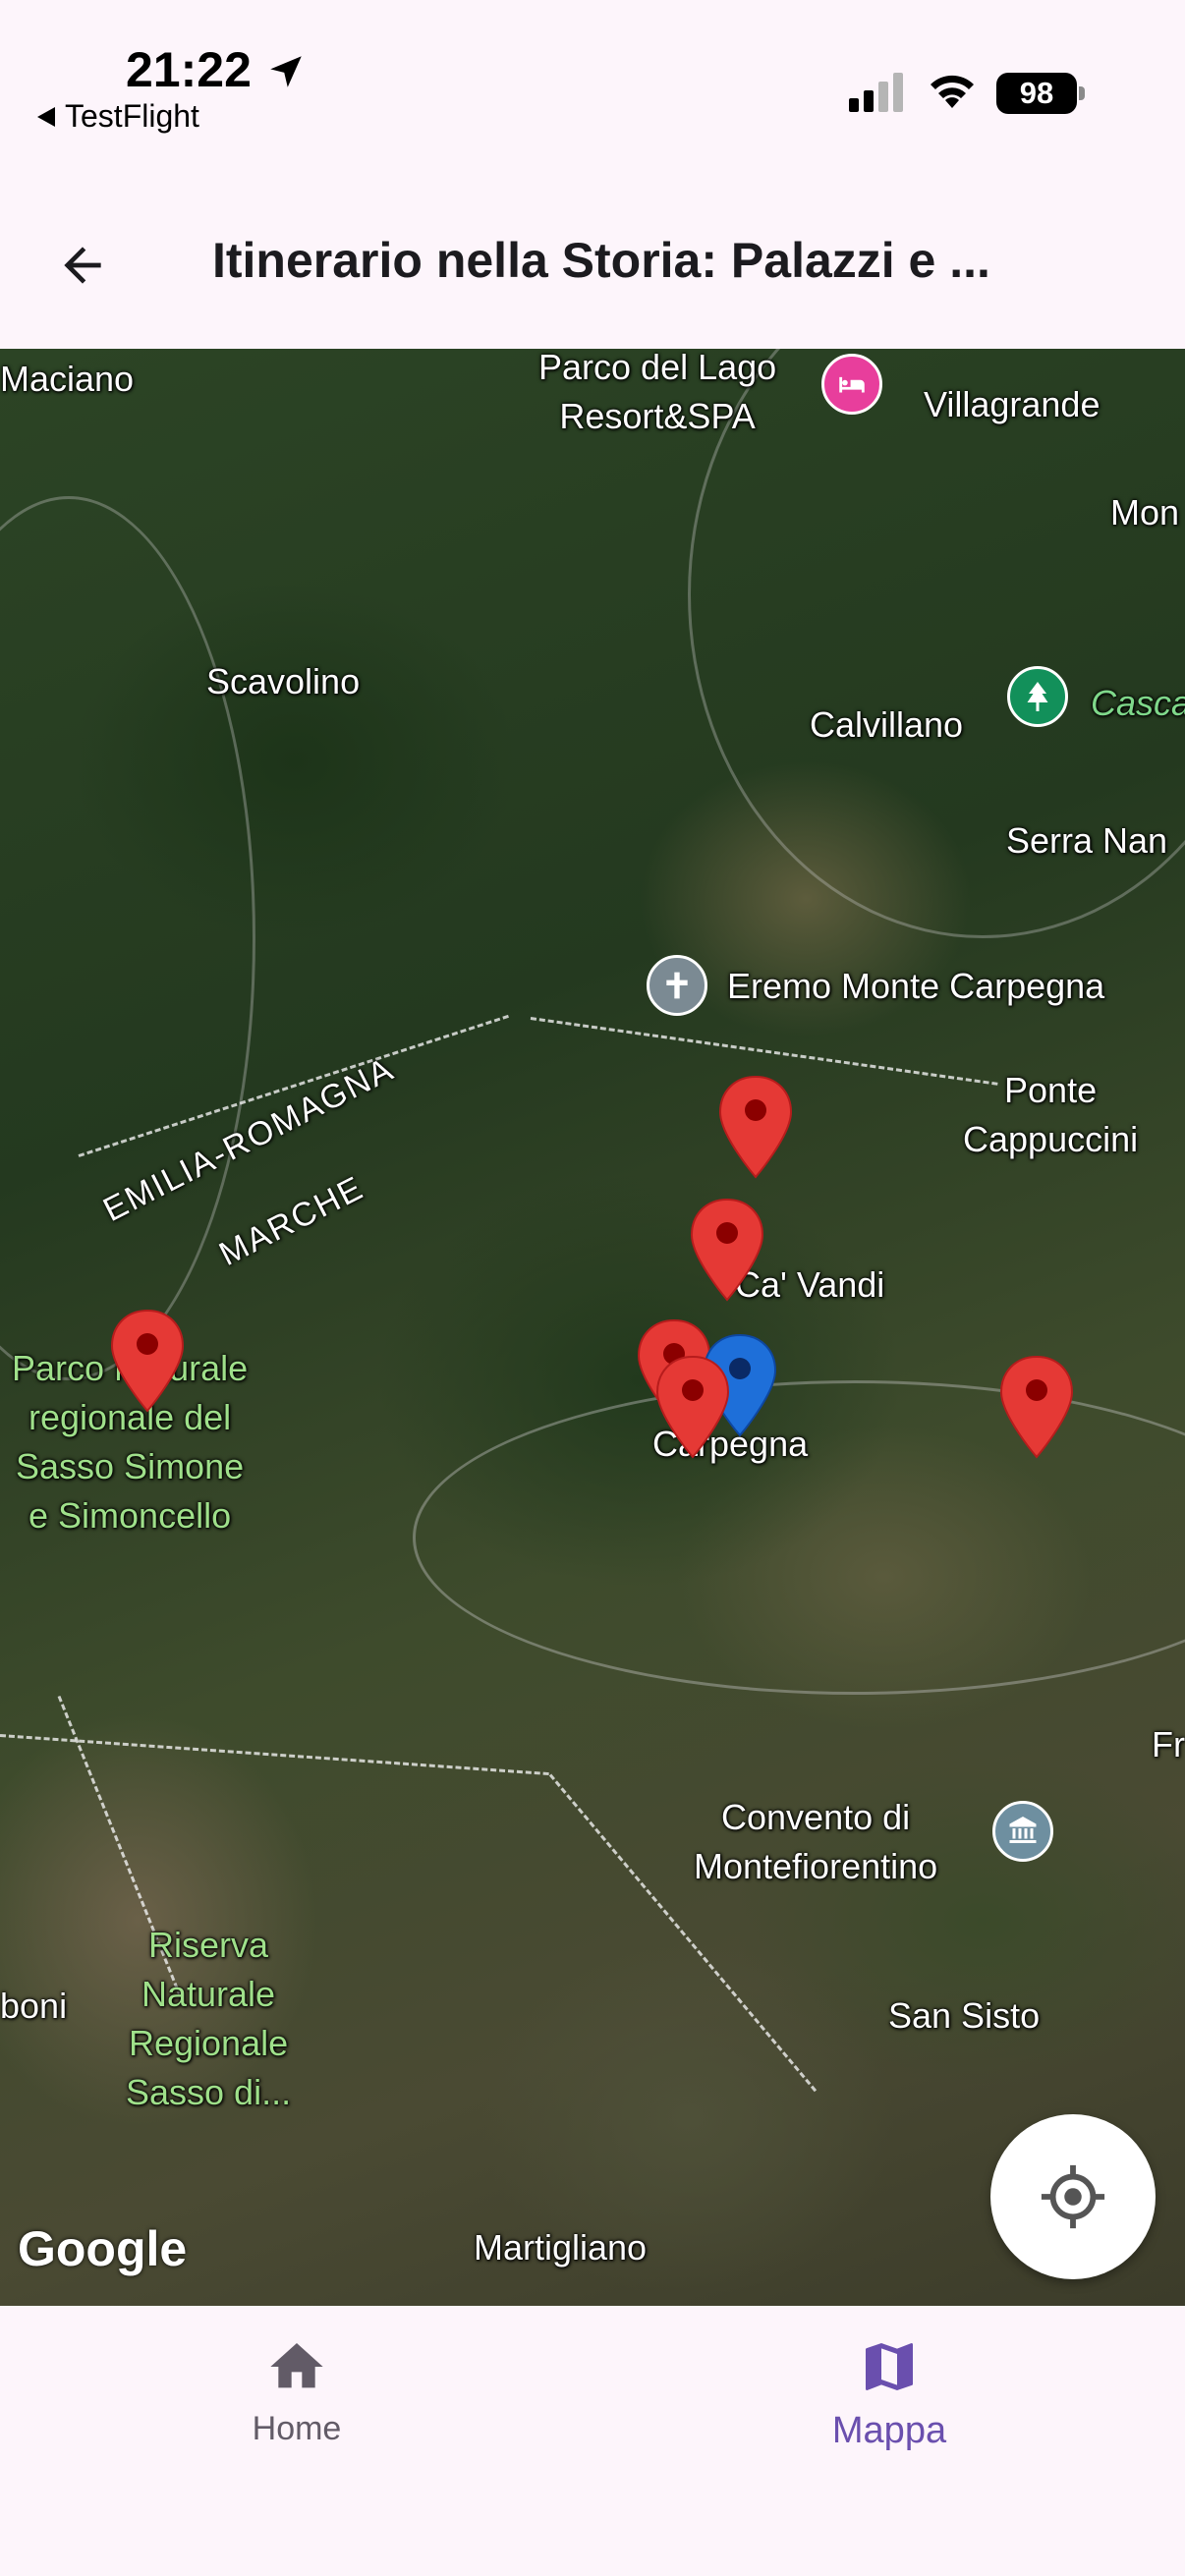 The image size is (1185, 2576). What do you see at coordinates (130, 1515) in the screenshot?
I see `parco-line-4: e Simoncello` at bounding box center [130, 1515].